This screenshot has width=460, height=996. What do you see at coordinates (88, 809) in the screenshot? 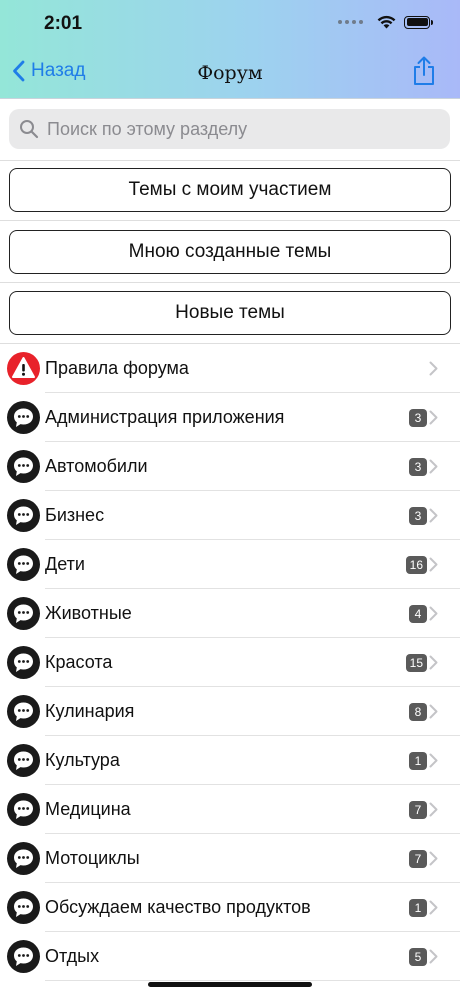
I see `forum-section-label: Медицина` at bounding box center [88, 809].